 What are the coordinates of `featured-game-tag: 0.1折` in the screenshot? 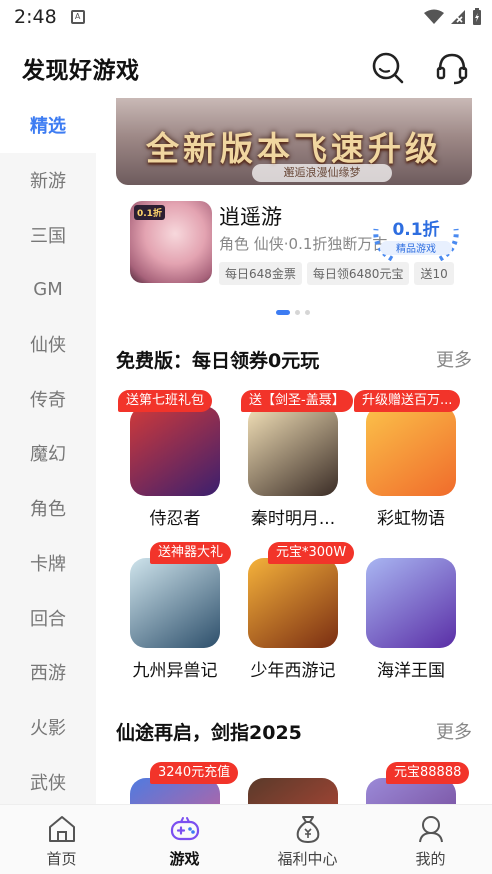 It's located at (149, 212).